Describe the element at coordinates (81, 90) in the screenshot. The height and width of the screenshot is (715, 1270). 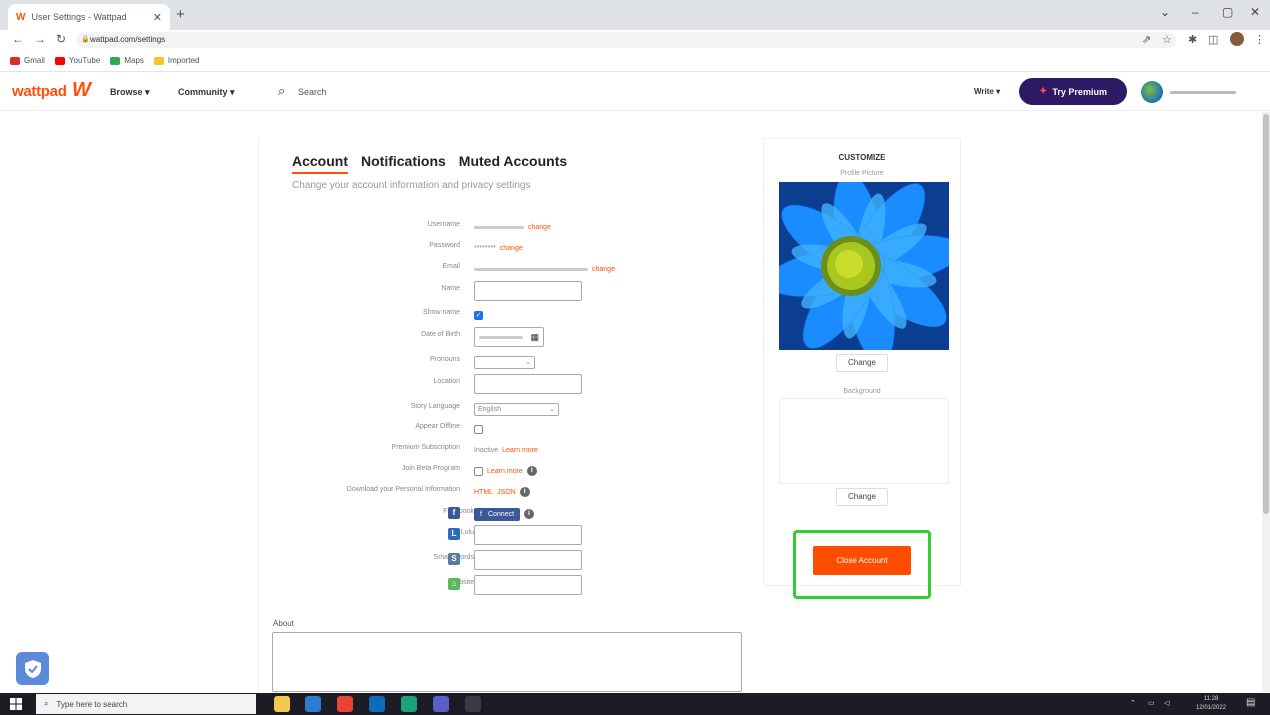
I see `wattpad-w-icon: W` at that location.